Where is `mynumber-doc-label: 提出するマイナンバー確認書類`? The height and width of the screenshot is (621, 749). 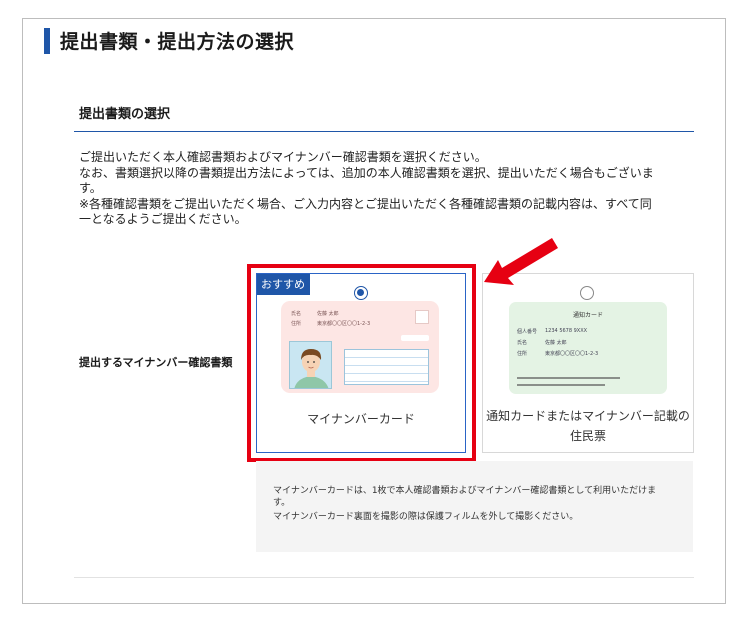
mynumber-doc-label: 提出するマイナンバー確認書類 is located at coordinates (156, 362).